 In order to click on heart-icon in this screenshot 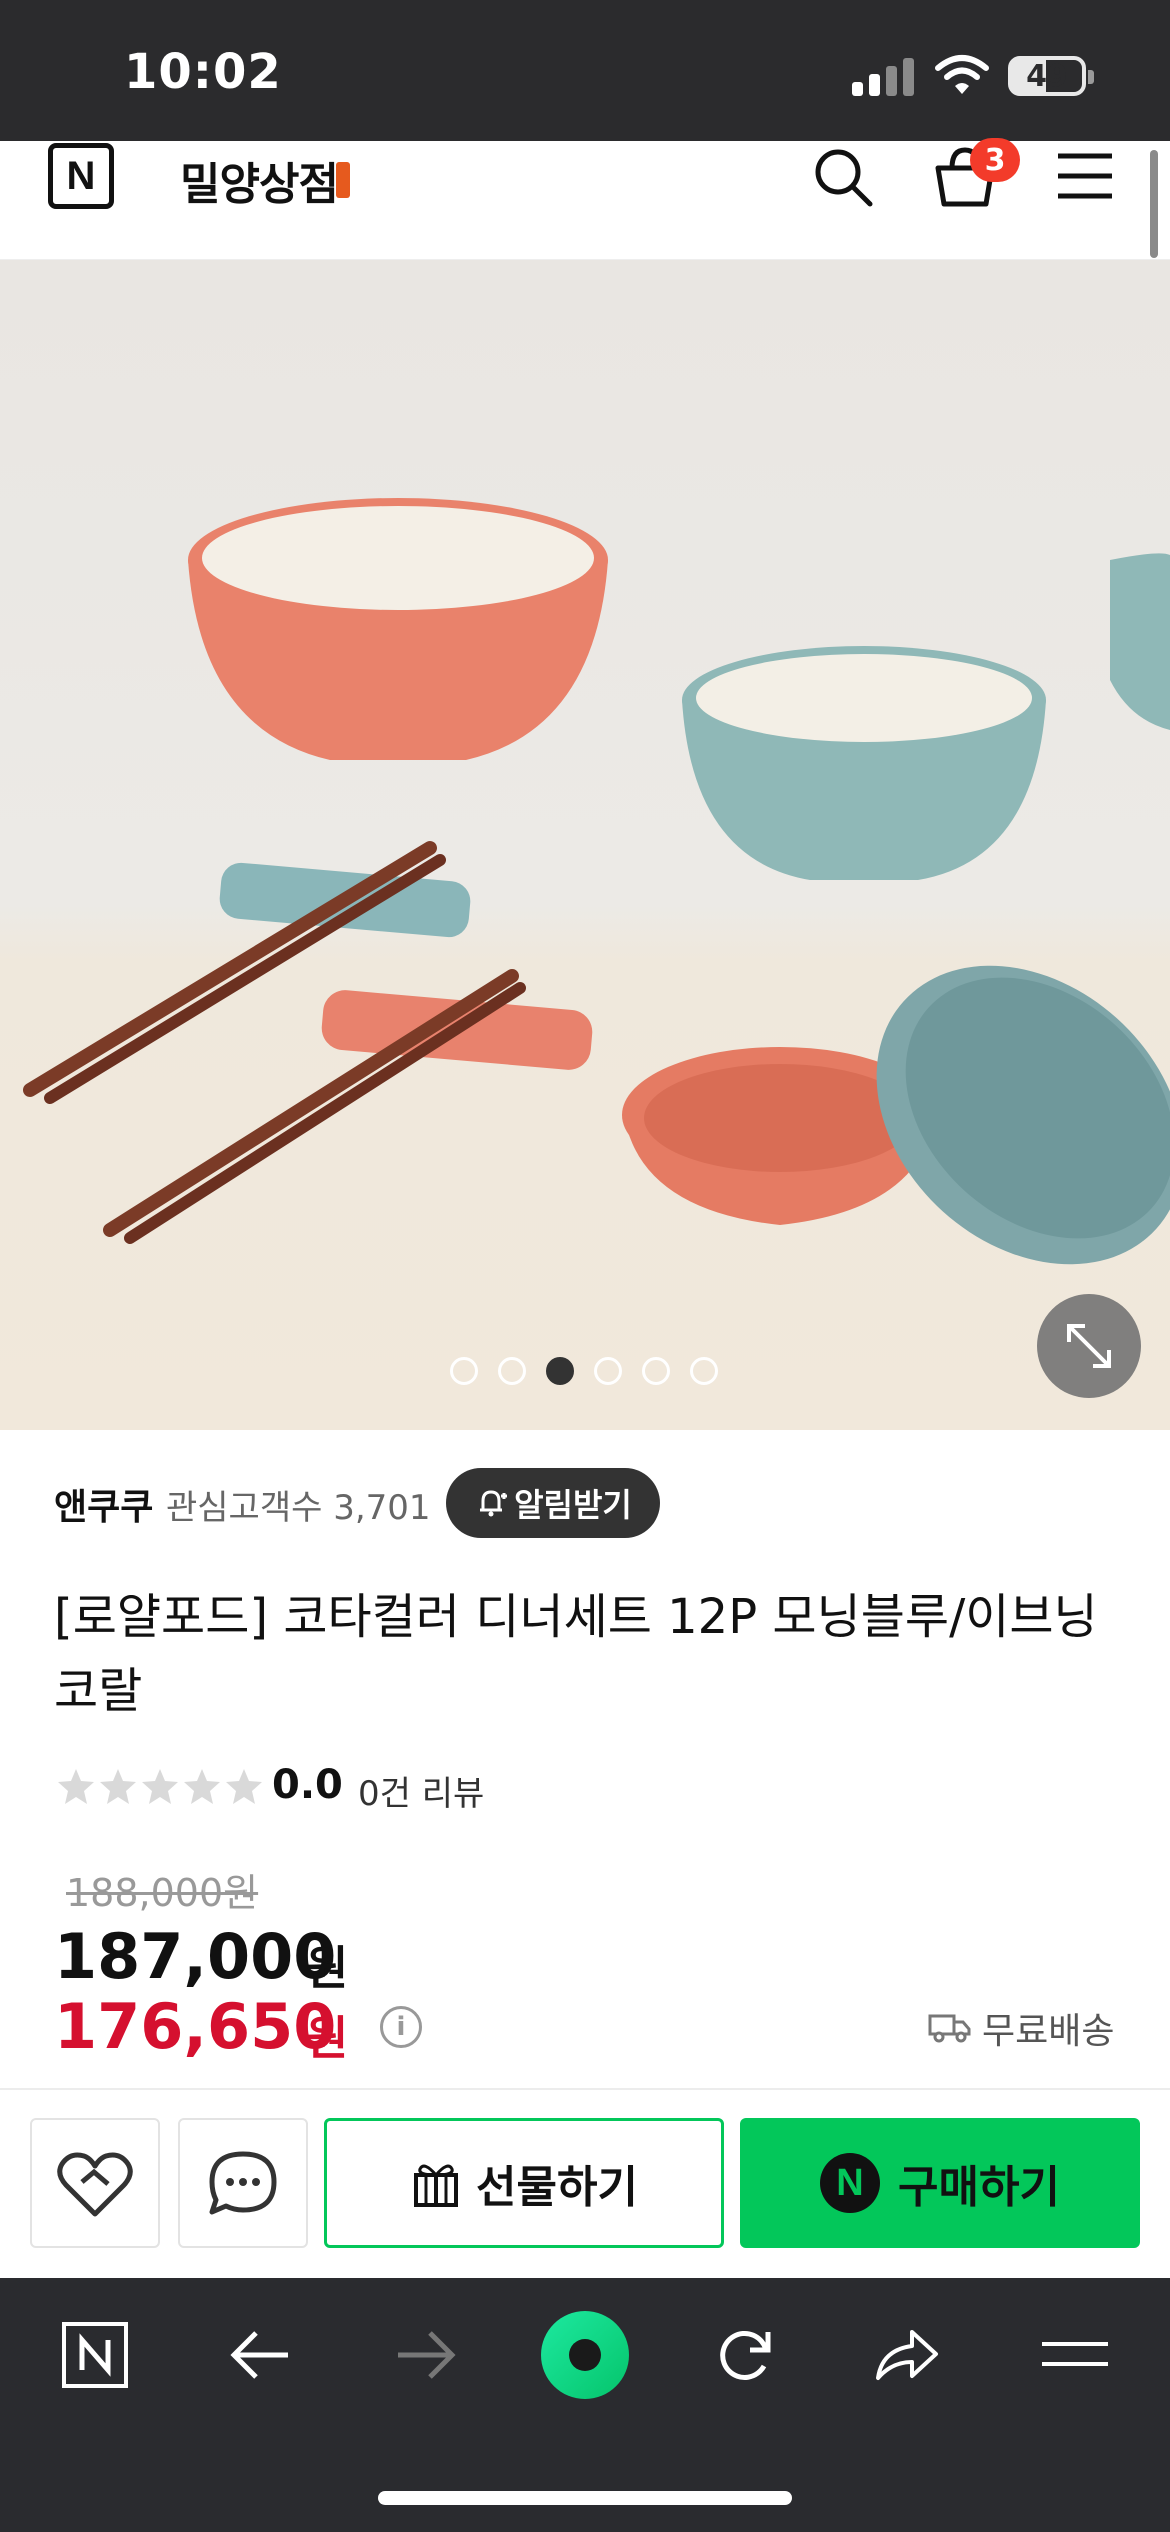, I will do `click(95, 2184)`.